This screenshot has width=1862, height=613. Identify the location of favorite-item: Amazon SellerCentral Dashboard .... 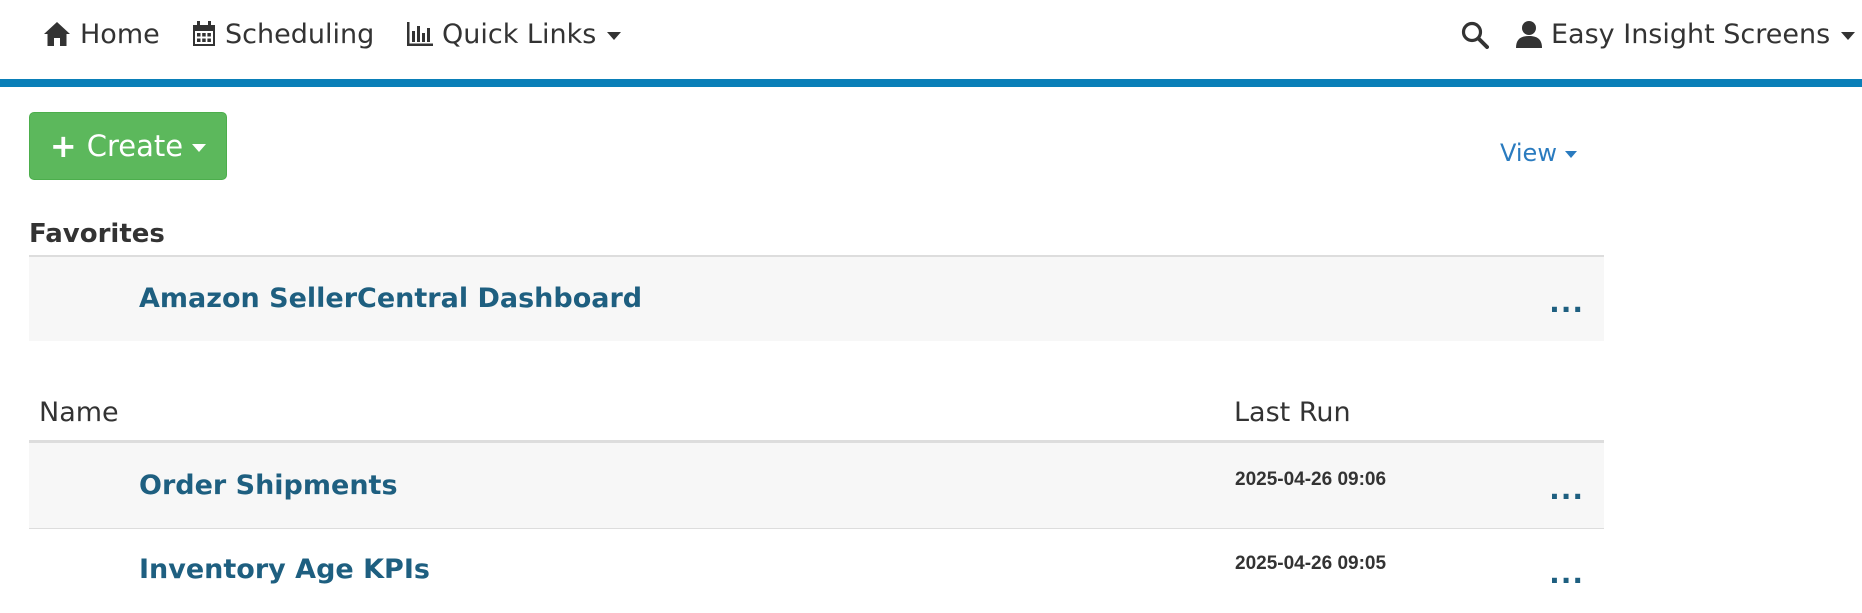
(816, 299).